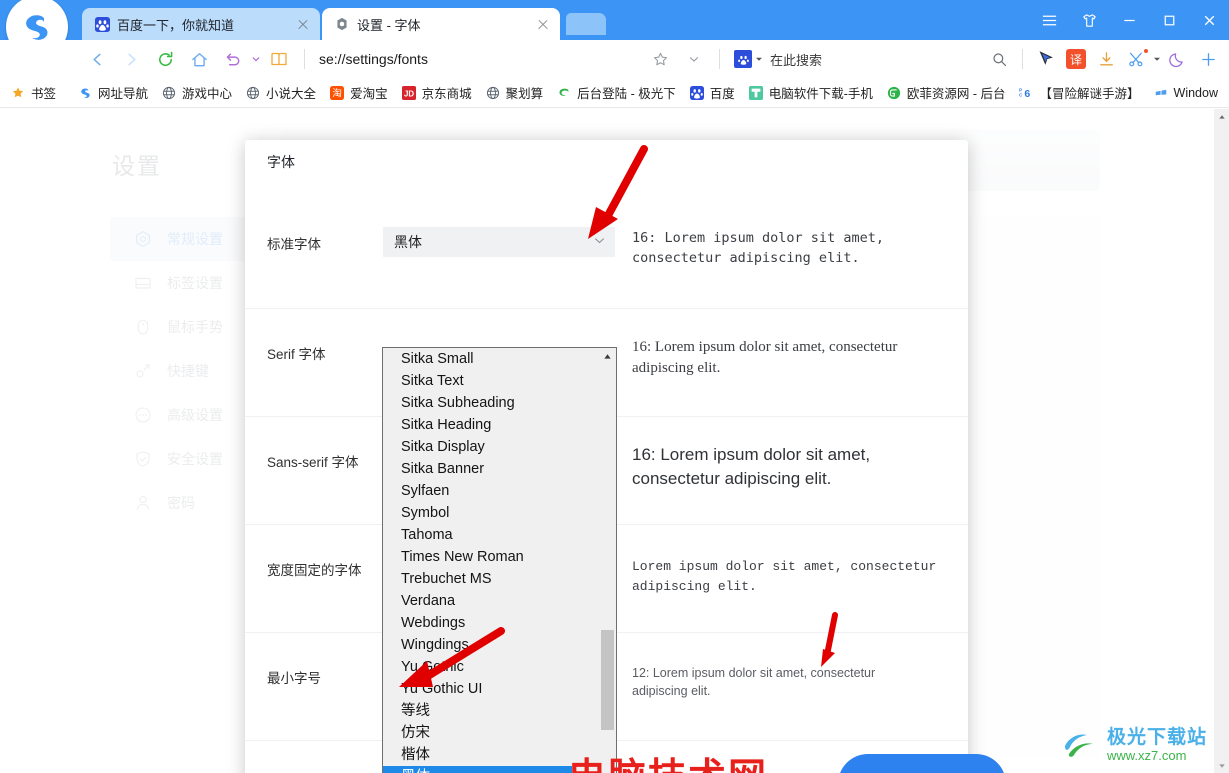 The height and width of the screenshot is (773, 1229). Describe the element at coordinates (586, 24) in the screenshot. I see `new-tab-button` at that location.